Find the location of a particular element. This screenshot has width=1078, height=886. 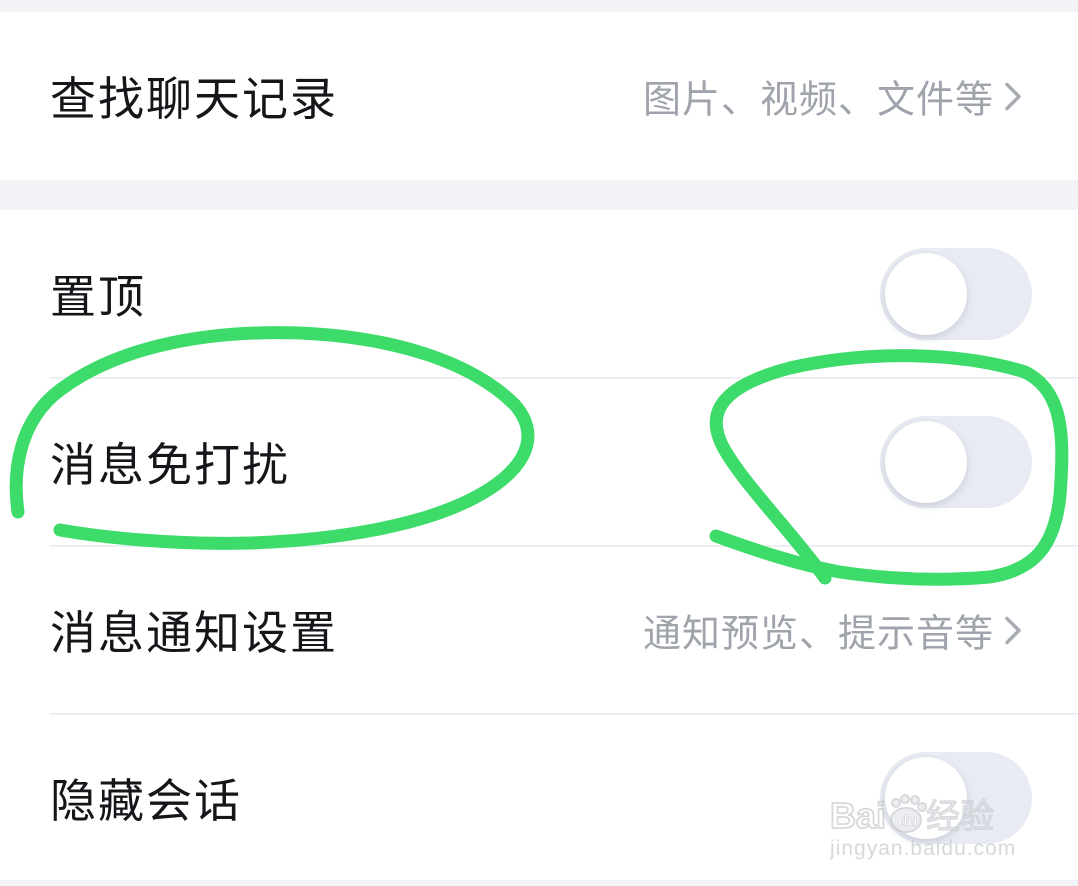

search-chat-history-hint: 图片、视频、文件等 is located at coordinates (818, 99).